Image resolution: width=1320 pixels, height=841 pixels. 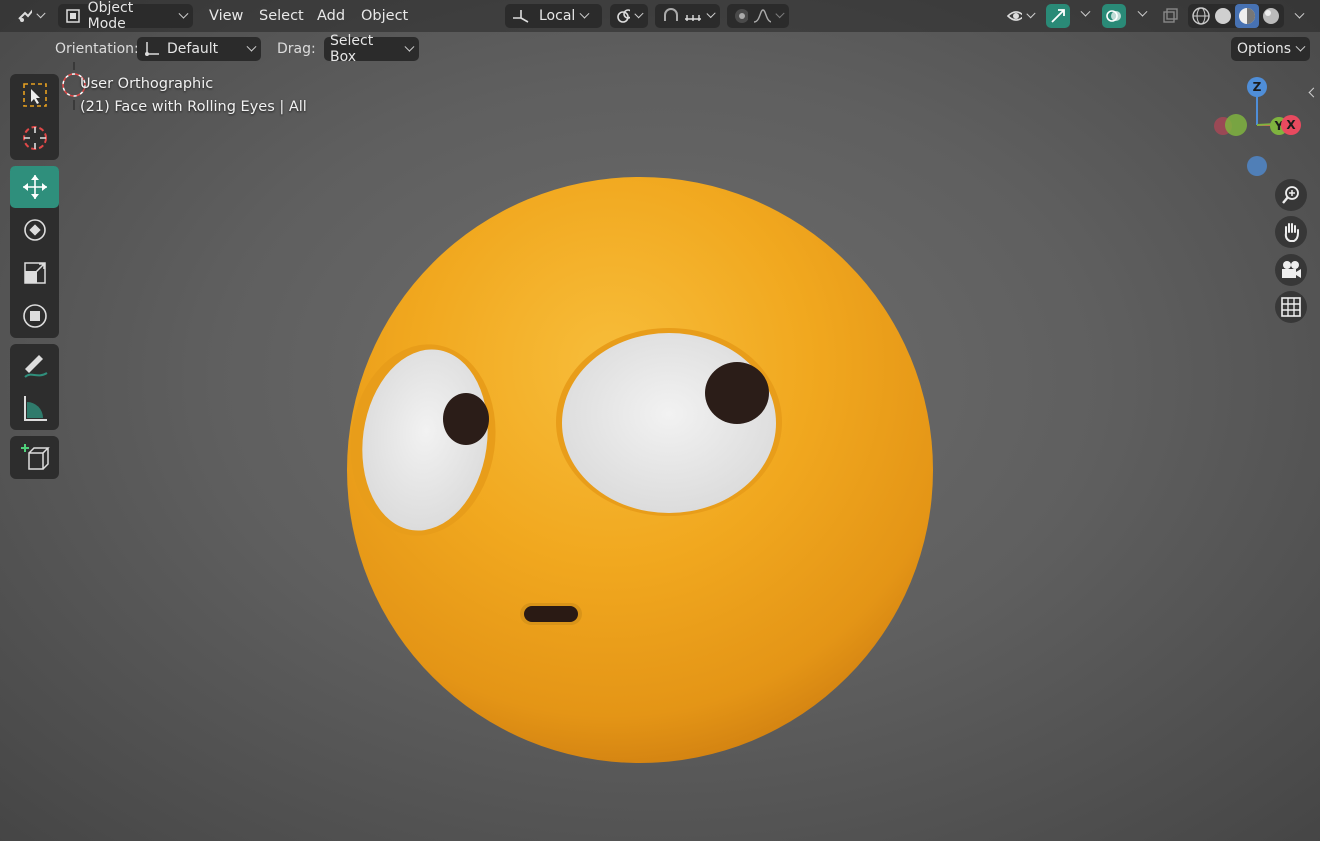 What do you see at coordinates (1223, 16) in the screenshot?
I see `solid-shading-icon` at bounding box center [1223, 16].